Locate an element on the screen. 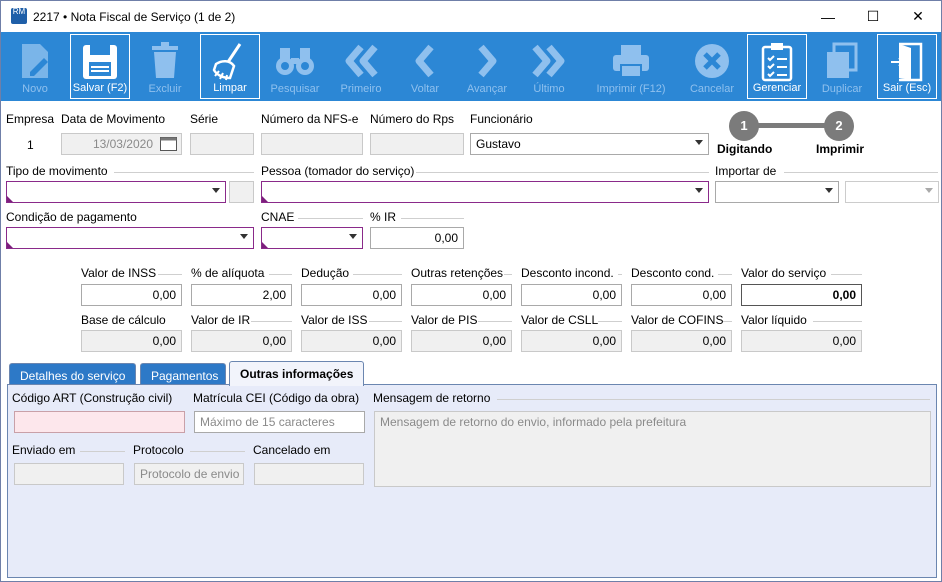 The image size is (942, 582). duplicar-button: Duplicar is located at coordinates (842, 66).